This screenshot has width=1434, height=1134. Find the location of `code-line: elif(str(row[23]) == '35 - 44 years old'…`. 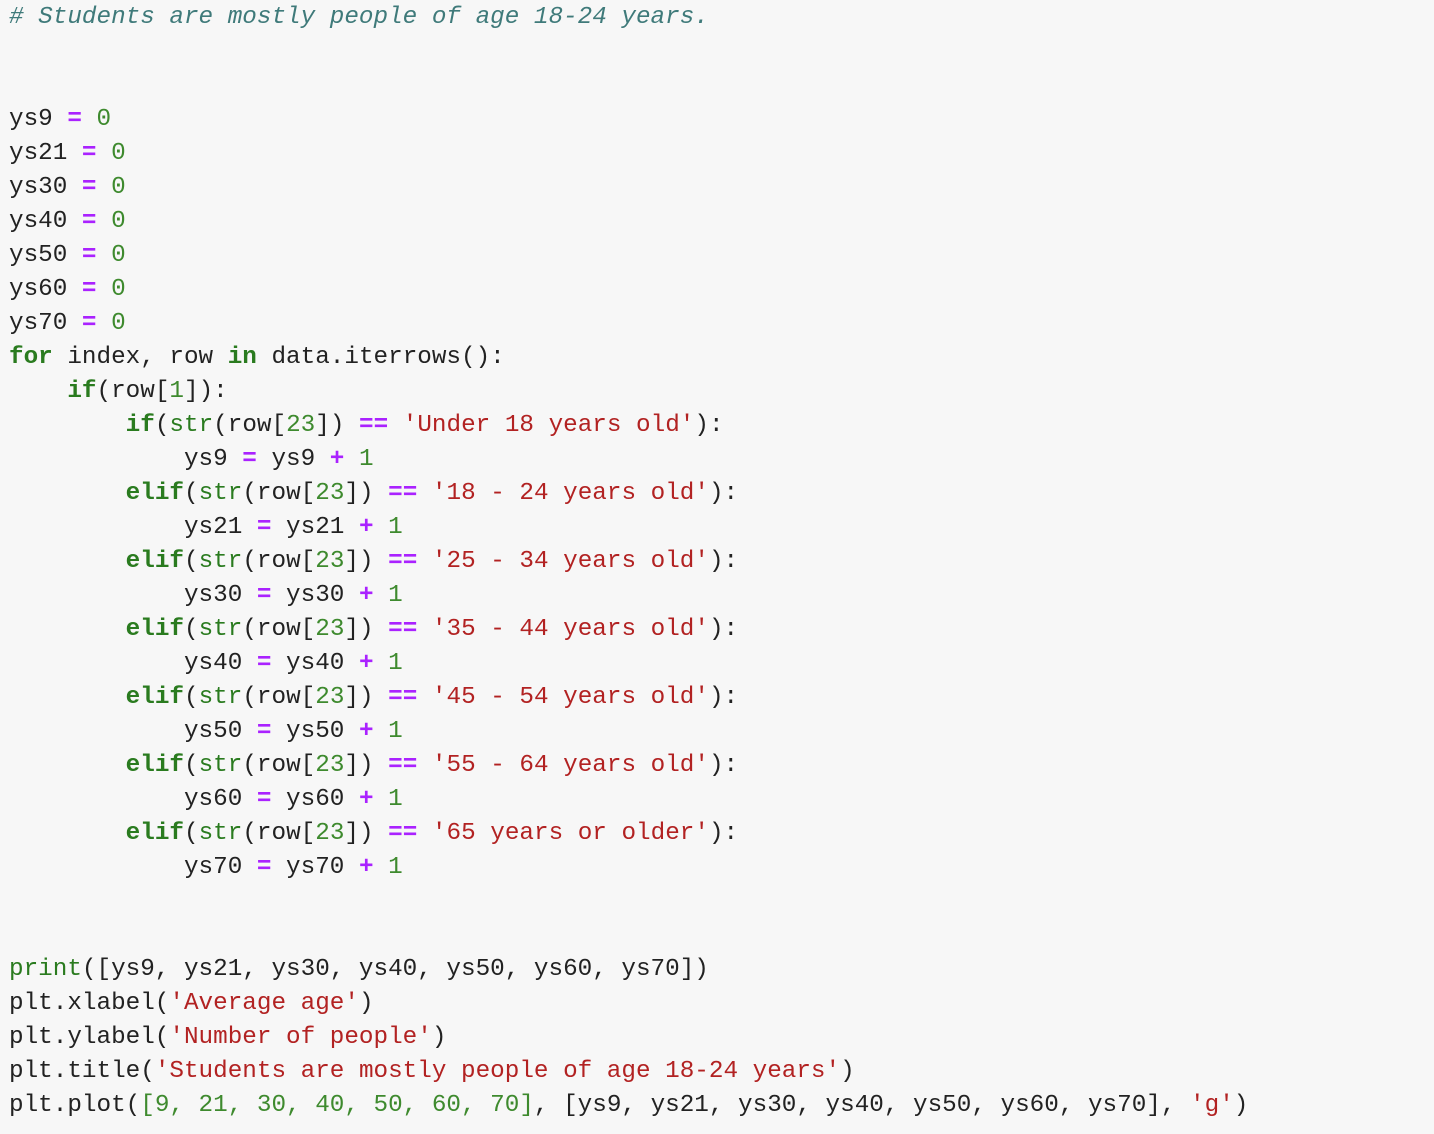

code-line: elif(str(row[23]) == '35 - 44 years old'… is located at coordinates (720, 630).